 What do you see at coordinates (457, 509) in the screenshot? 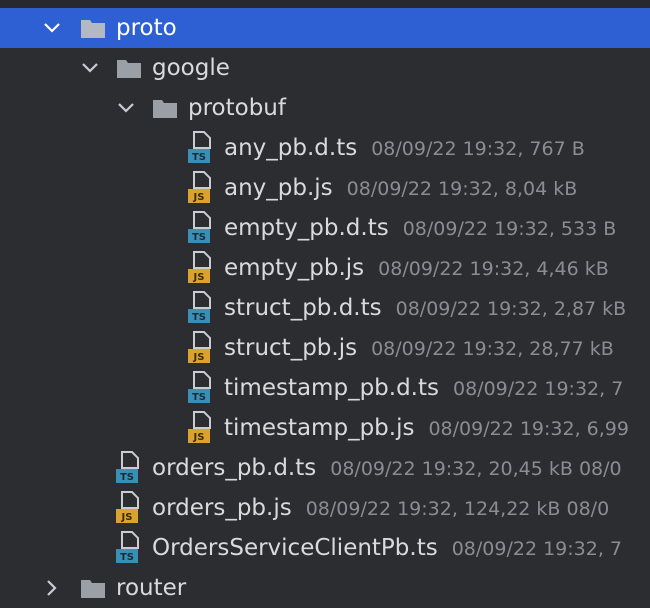
I see `file-meta: 08/09/22 19:32, 124,22 kB 08/0` at bounding box center [457, 509].